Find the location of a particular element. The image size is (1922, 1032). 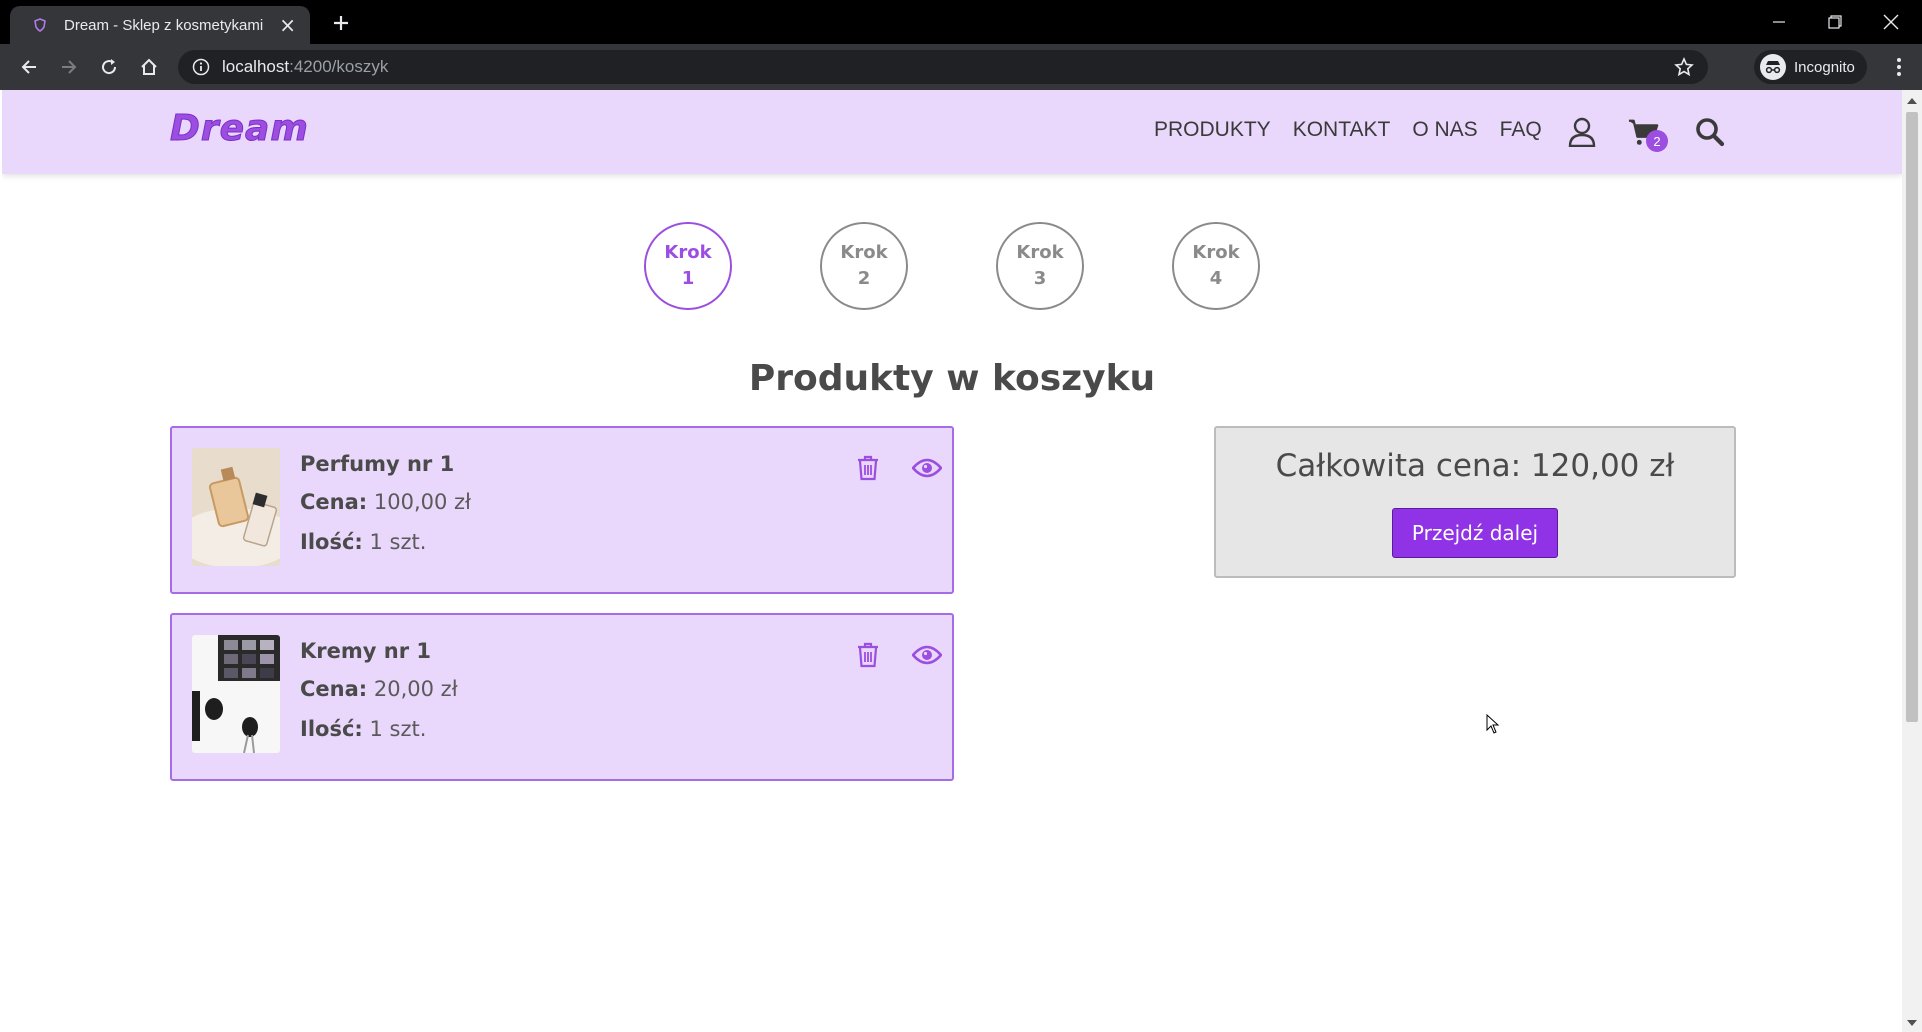

shield-favicon-icon is located at coordinates (40, 25).